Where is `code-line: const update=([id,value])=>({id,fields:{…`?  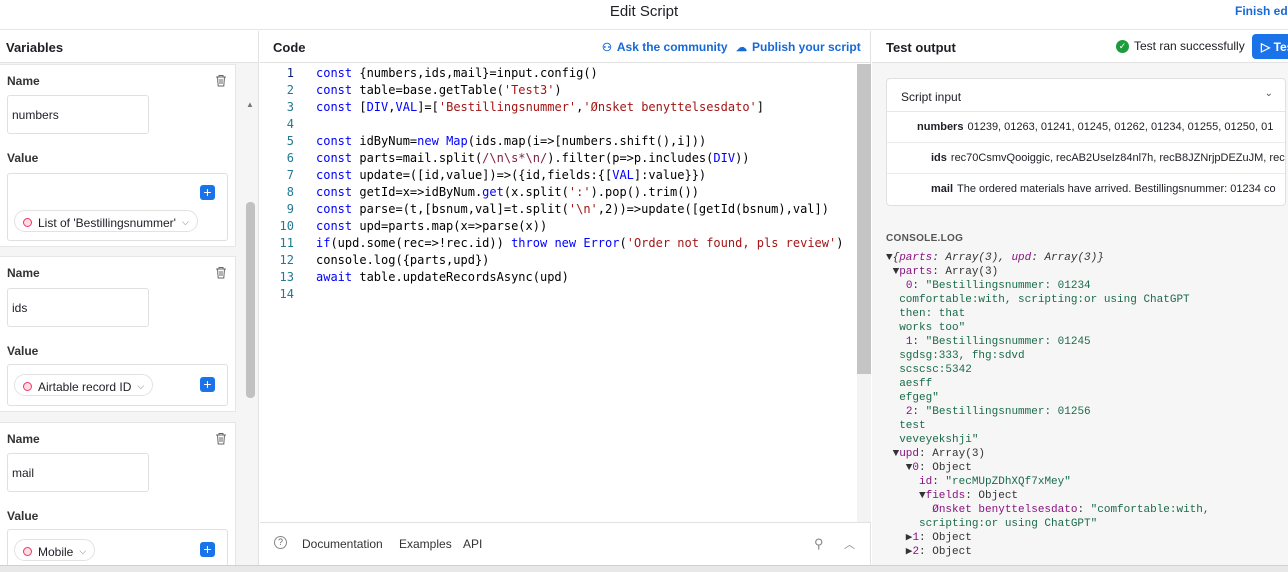 code-line: const update=([id,value])=>({id,fields:{… is located at coordinates (511, 175).